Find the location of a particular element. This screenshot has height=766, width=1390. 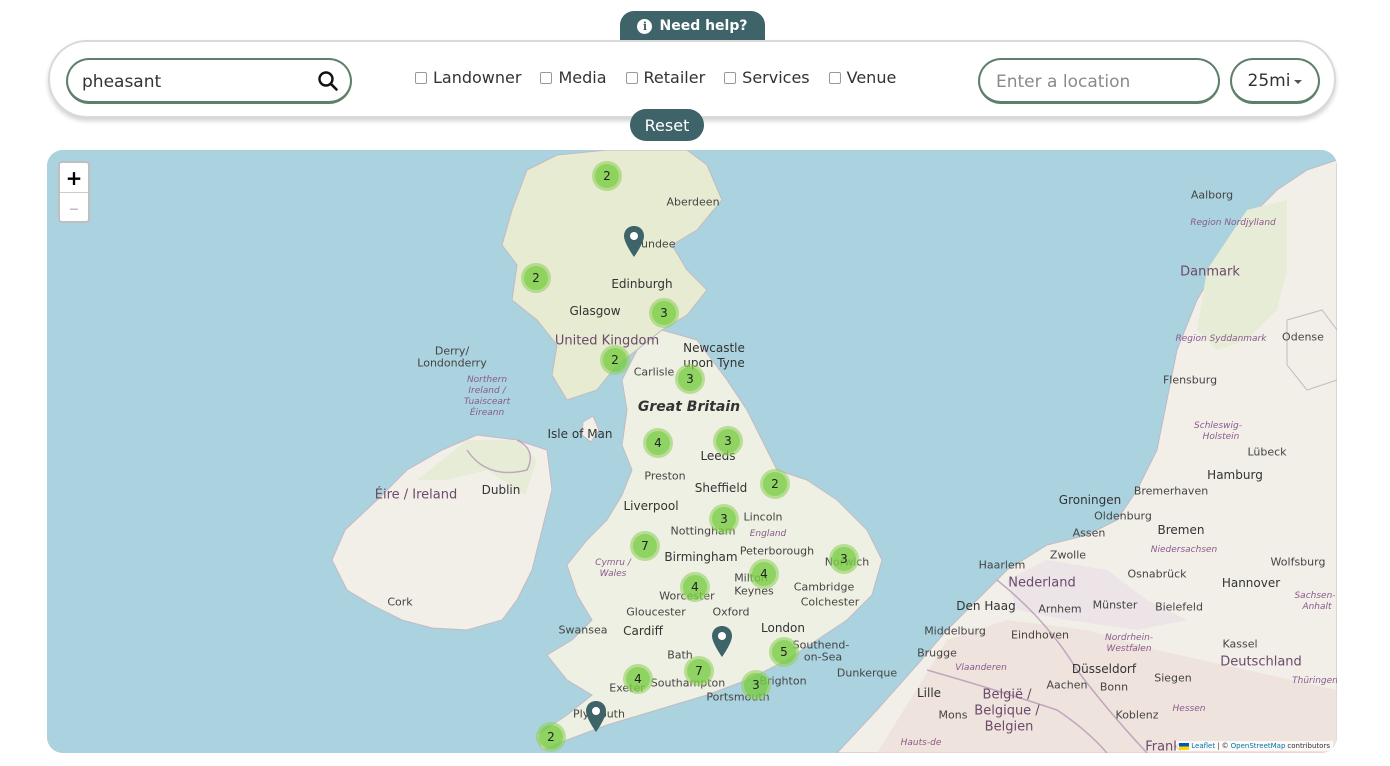

location-input is located at coordinates (1101, 82).